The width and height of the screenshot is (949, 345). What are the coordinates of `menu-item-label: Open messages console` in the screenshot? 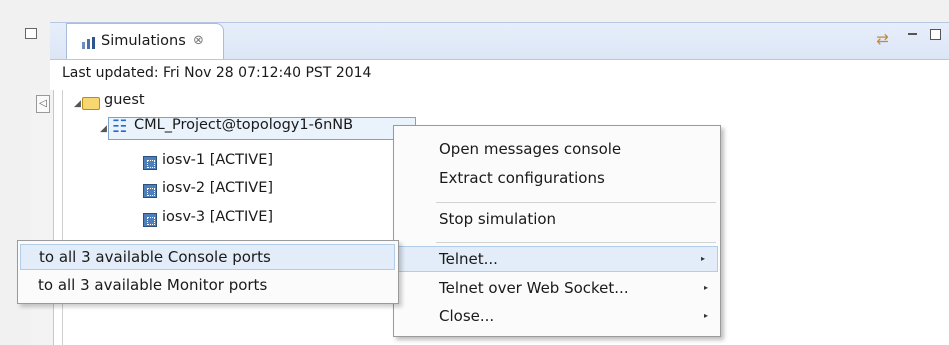 It's located at (530, 149).